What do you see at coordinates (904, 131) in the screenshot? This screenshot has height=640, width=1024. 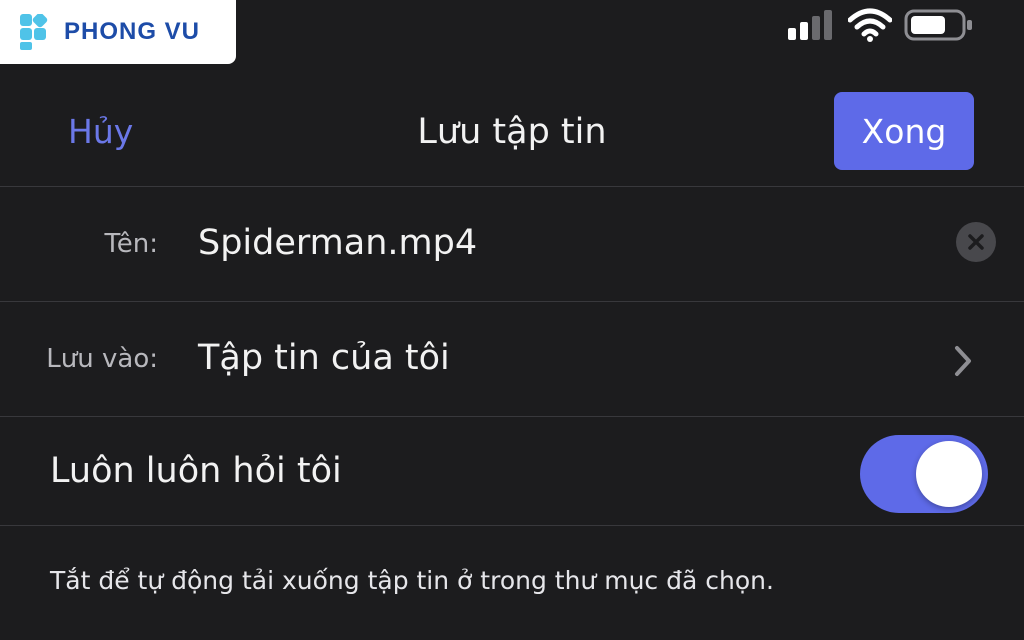 I see `done-button: Xong` at bounding box center [904, 131].